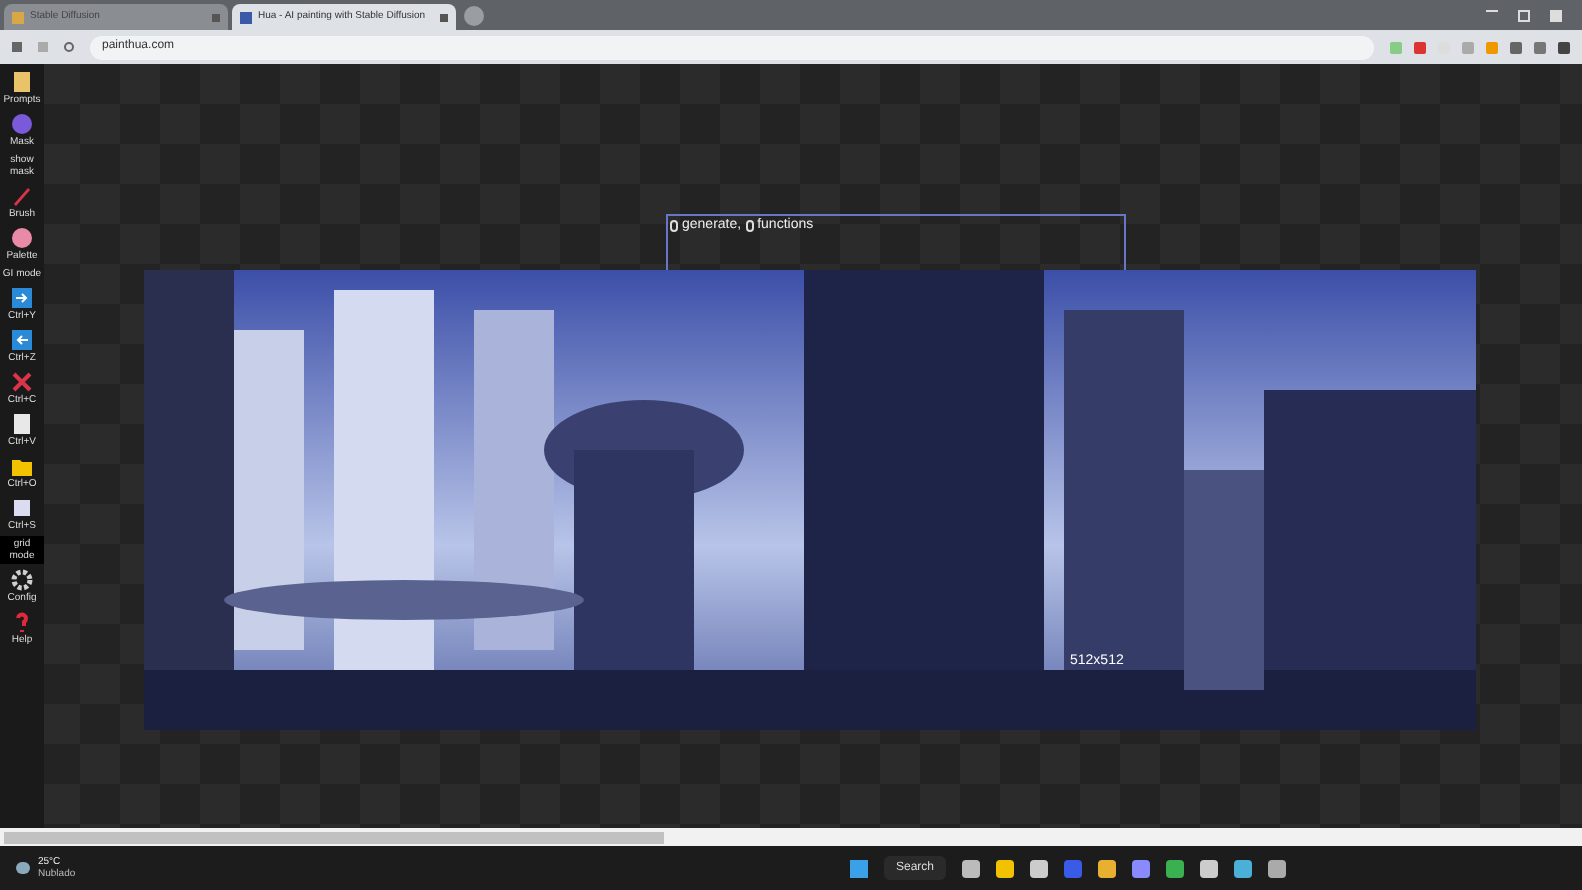  Describe the element at coordinates (22, 196) in the screenshot. I see `brush-icon` at that location.